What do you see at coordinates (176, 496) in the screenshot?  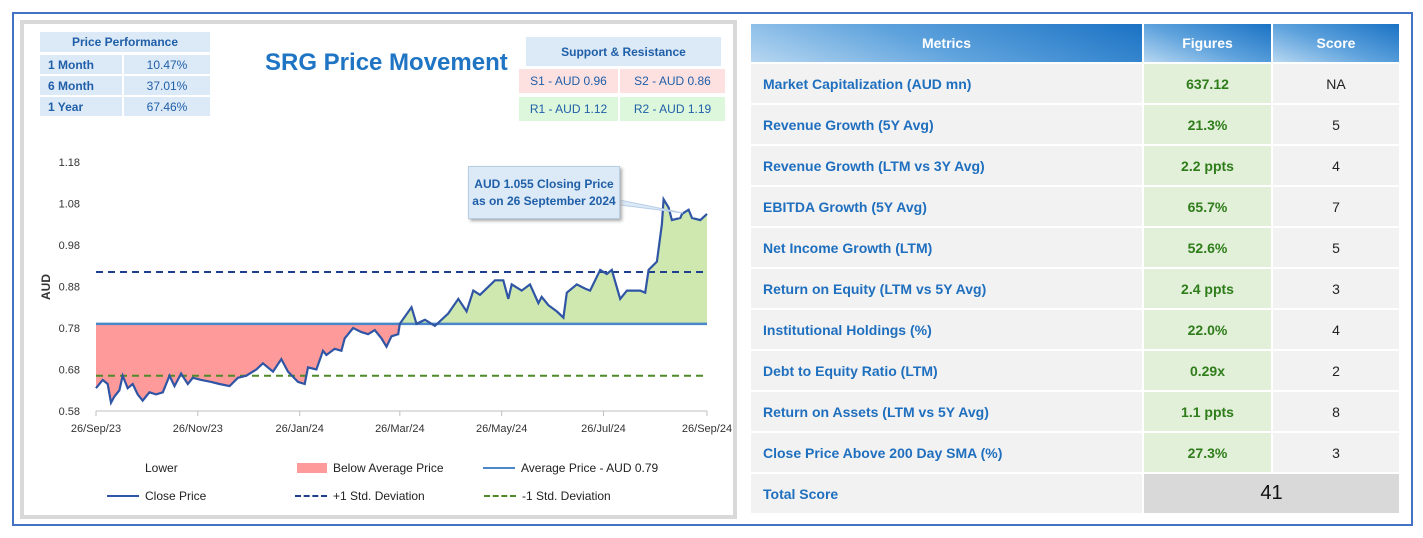 I see `legend-label: Close Price` at bounding box center [176, 496].